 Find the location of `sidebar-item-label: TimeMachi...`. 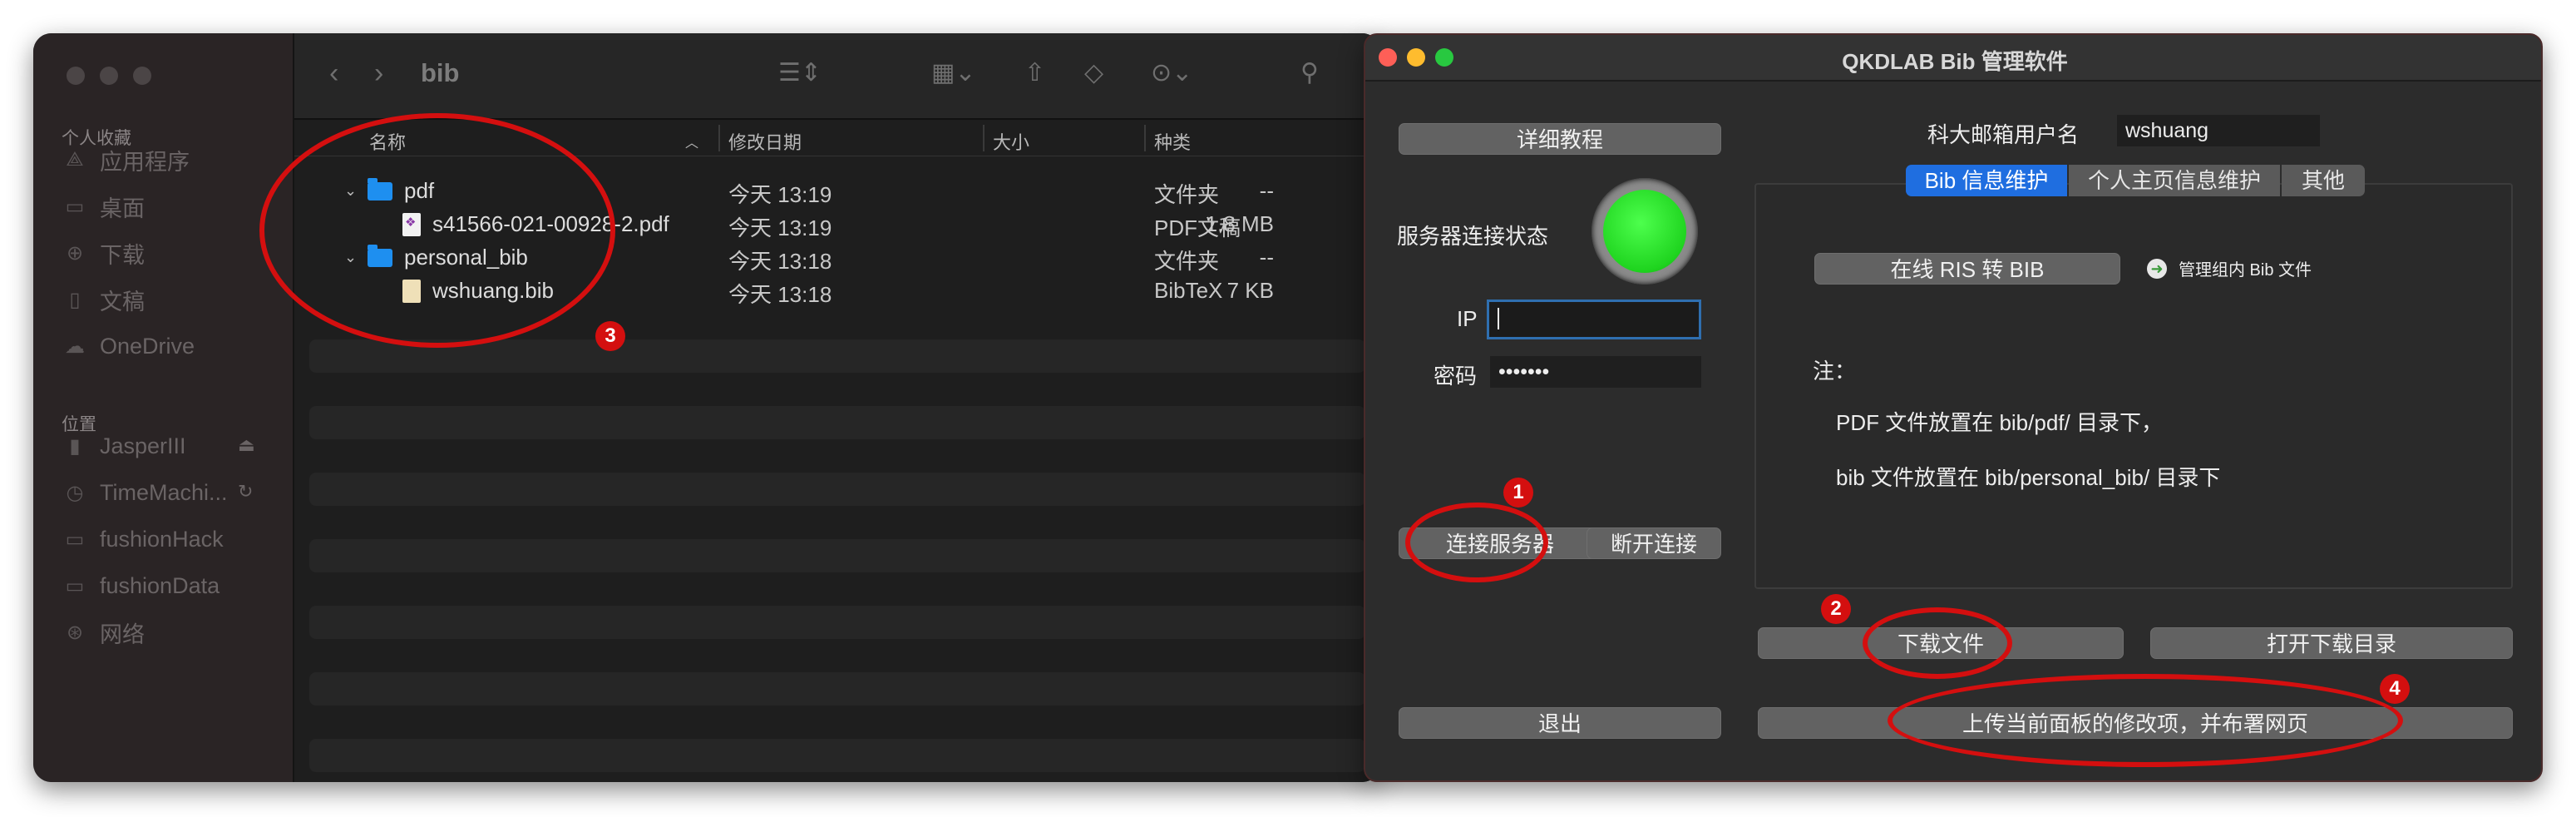

sidebar-item-label: TimeMachi... is located at coordinates (164, 492).